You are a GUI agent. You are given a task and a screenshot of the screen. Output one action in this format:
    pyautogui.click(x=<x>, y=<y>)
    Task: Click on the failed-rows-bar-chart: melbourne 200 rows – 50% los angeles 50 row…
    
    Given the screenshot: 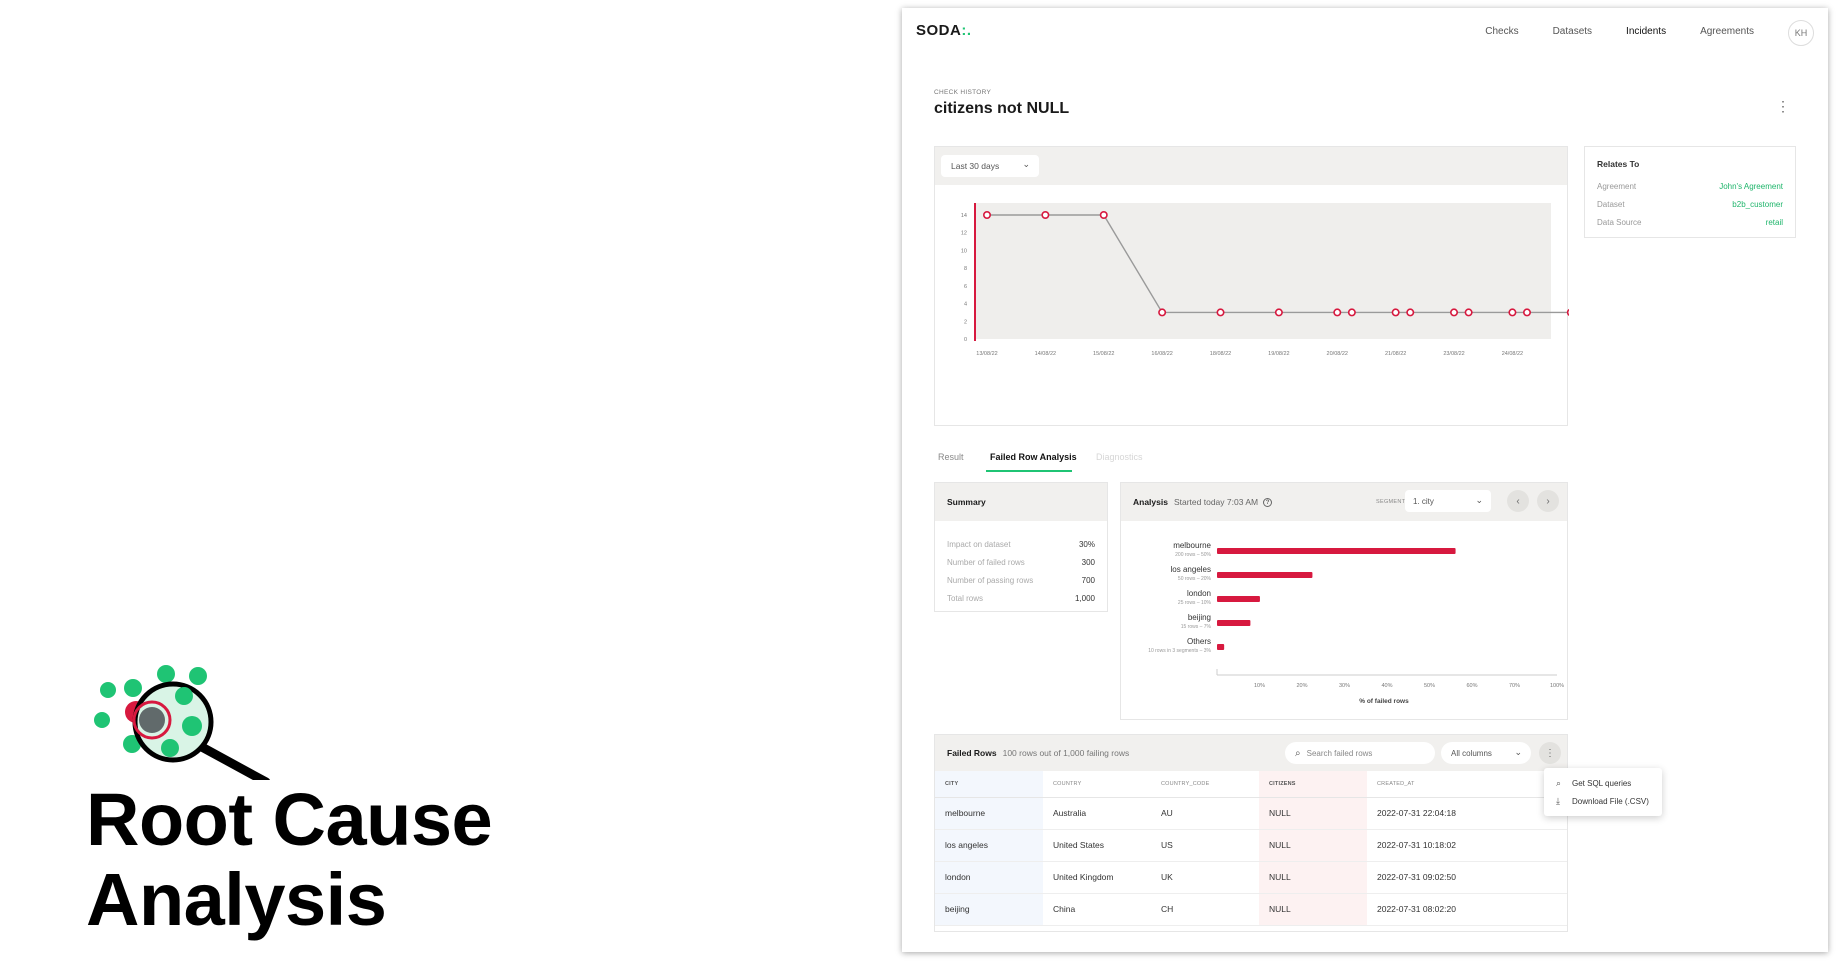 What is the action you would take?
    pyautogui.click(x=1356, y=623)
    